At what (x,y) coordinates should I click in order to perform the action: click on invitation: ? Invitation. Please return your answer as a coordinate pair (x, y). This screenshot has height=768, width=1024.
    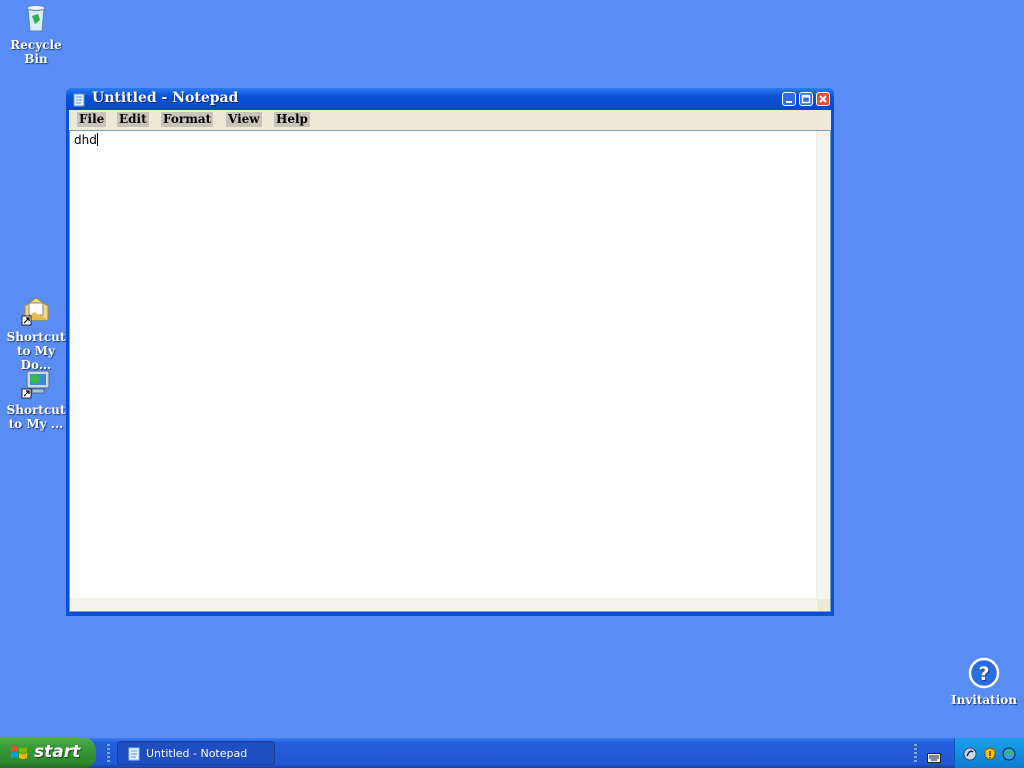
    Looking at the image, I should click on (984, 682).